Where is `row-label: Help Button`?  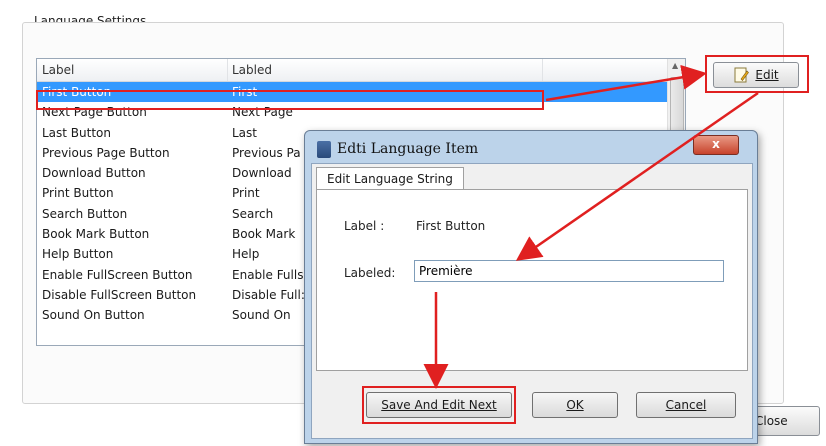 row-label: Help Button is located at coordinates (78, 254).